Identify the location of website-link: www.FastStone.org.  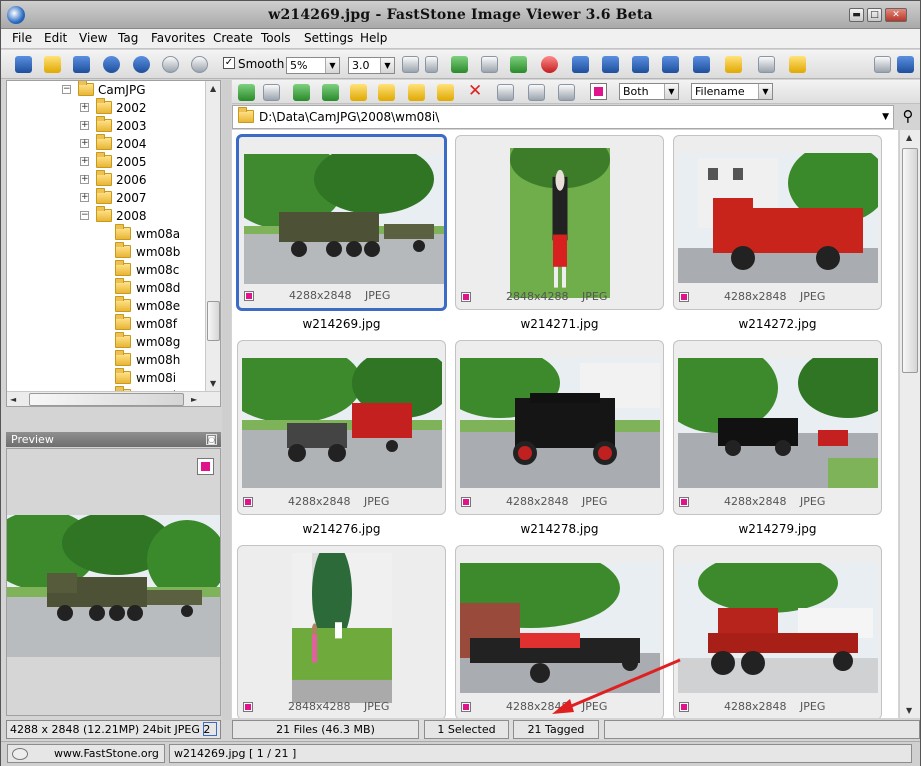
(86, 753).